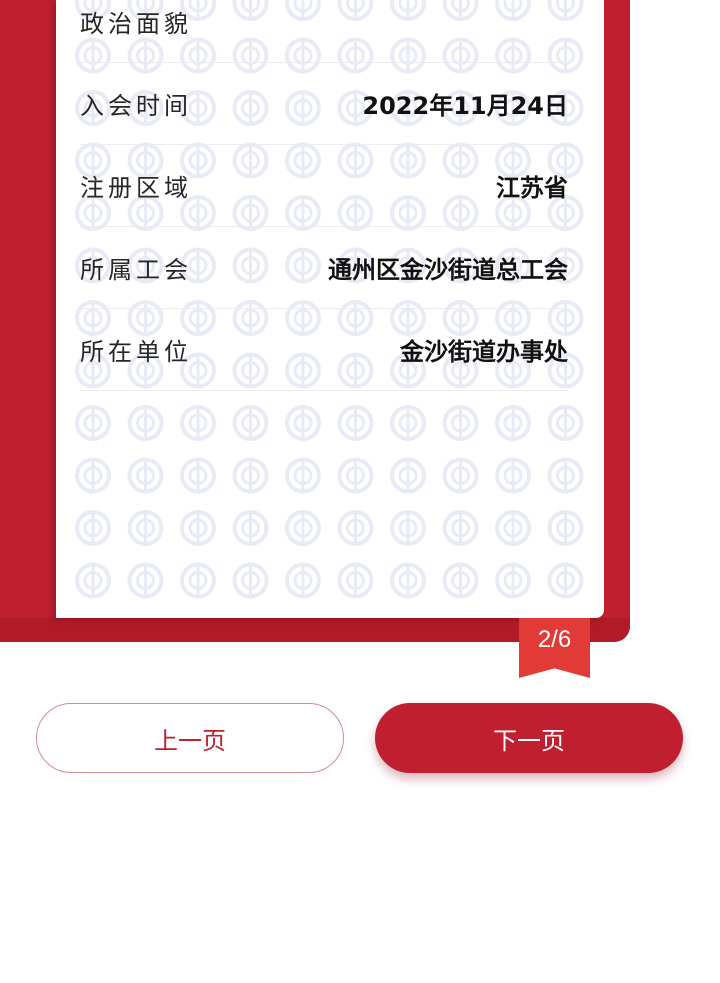 The height and width of the screenshot is (983, 720). Describe the element at coordinates (136, 351) in the screenshot. I see `employer-label: 所在单位` at that location.